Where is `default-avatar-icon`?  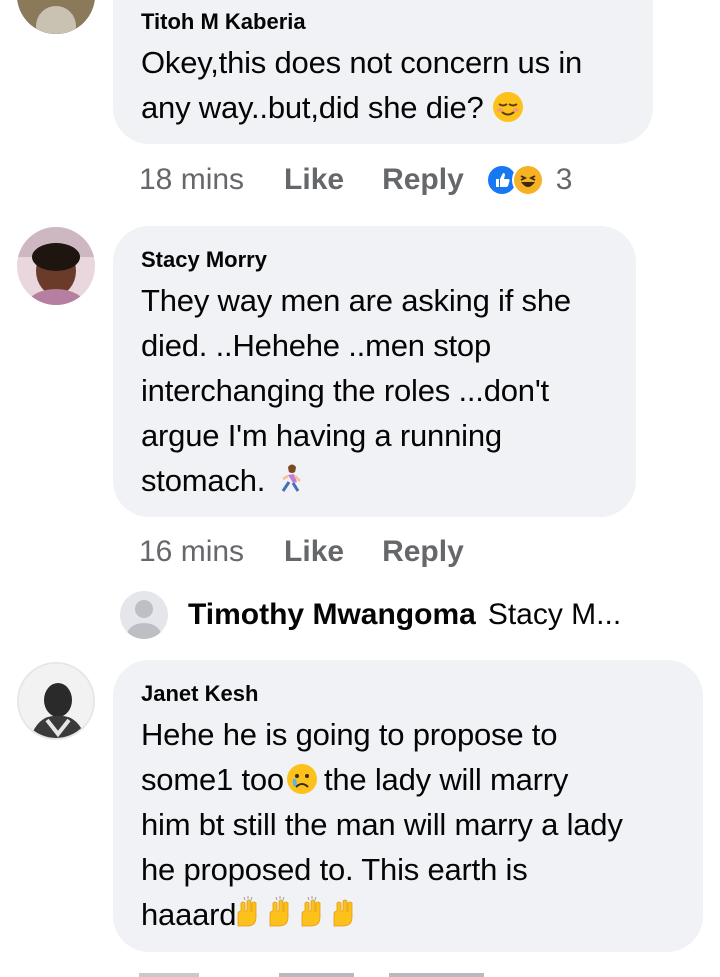 default-avatar-icon is located at coordinates (144, 615).